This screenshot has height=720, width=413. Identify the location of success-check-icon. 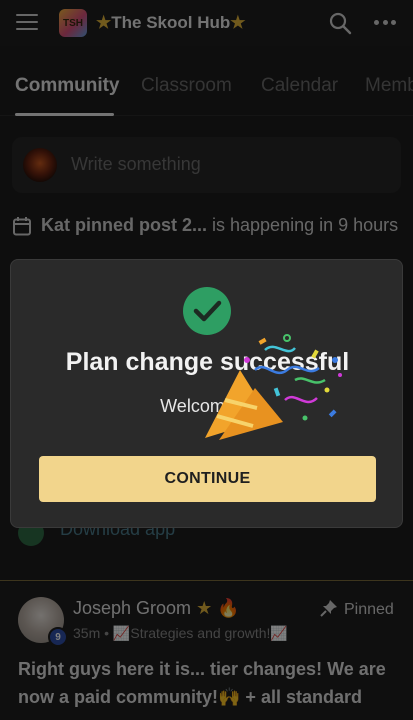
(207, 311).